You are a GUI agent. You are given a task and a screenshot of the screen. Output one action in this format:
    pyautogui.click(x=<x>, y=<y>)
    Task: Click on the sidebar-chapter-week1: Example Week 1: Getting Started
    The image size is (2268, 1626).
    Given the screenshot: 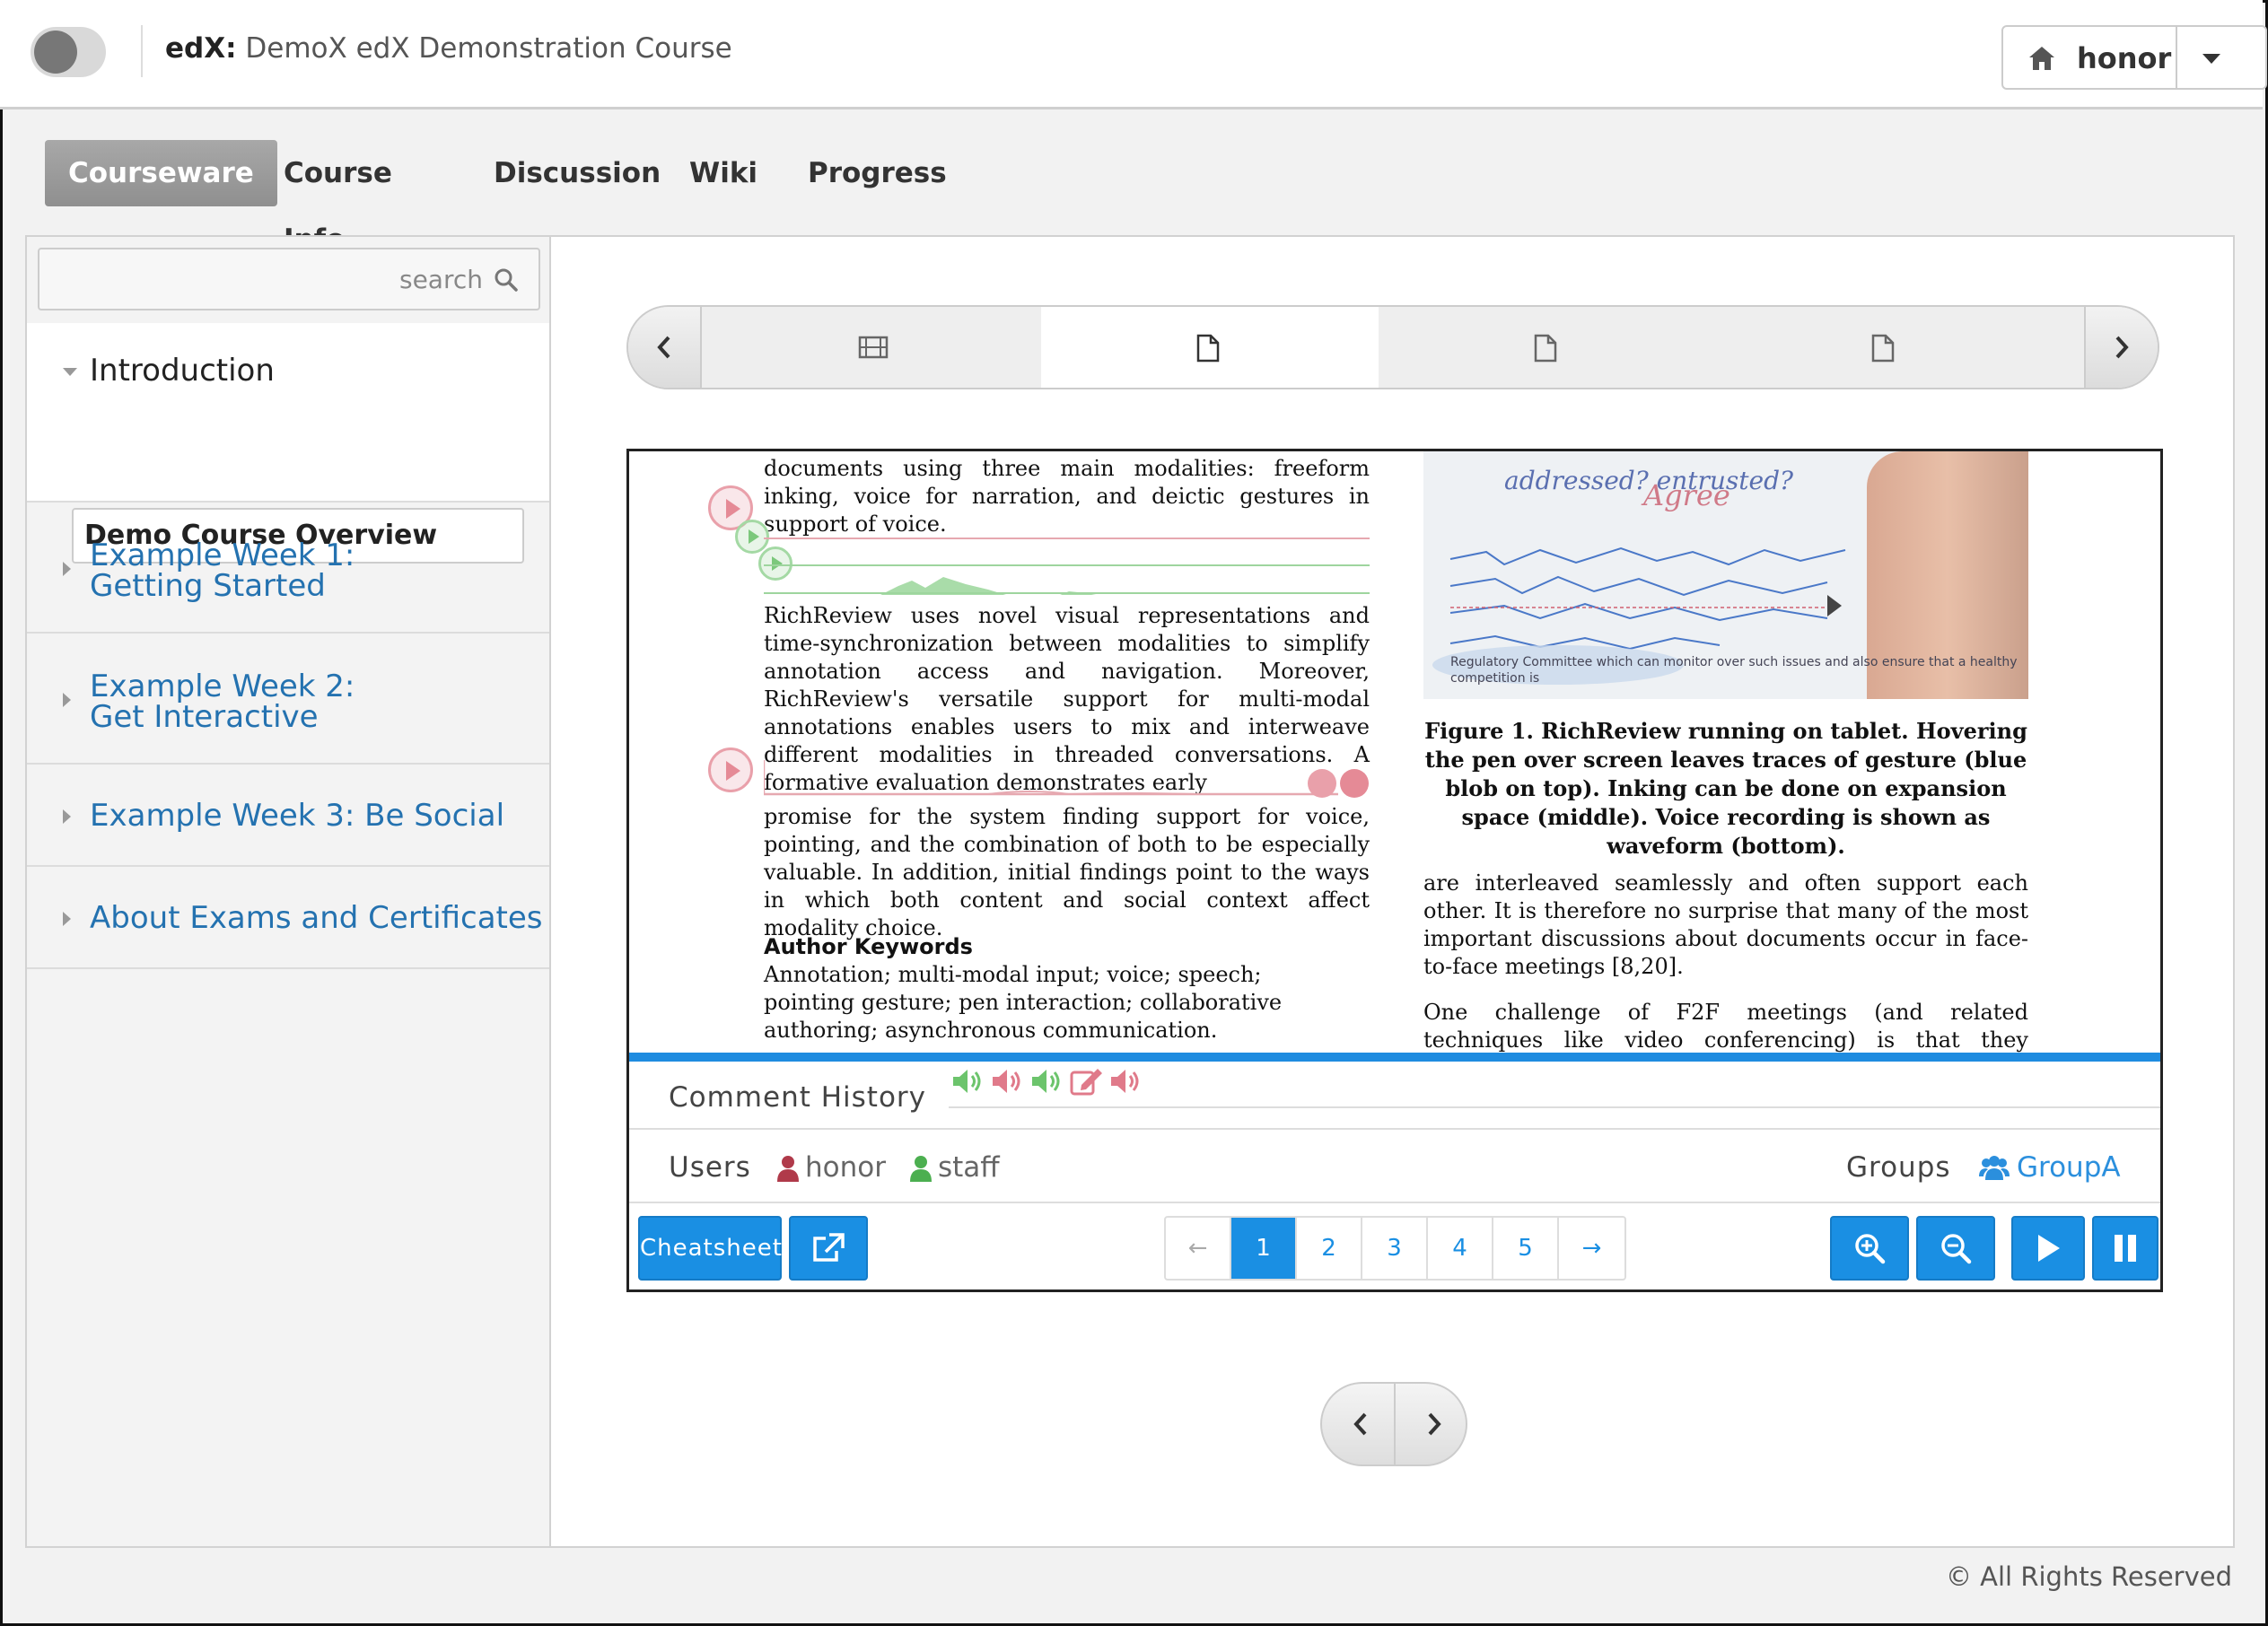 What is the action you would take?
    pyautogui.click(x=288, y=569)
    